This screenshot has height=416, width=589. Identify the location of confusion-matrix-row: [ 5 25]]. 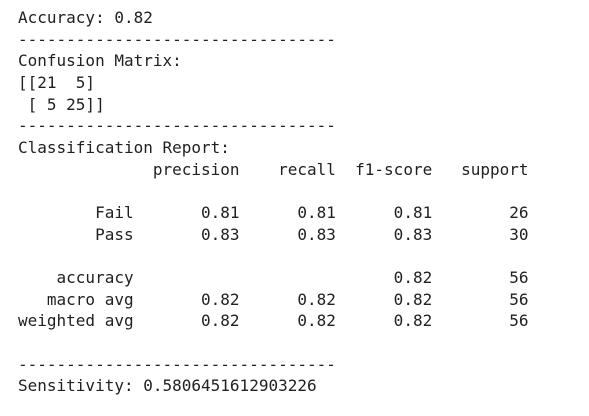
(61, 104).